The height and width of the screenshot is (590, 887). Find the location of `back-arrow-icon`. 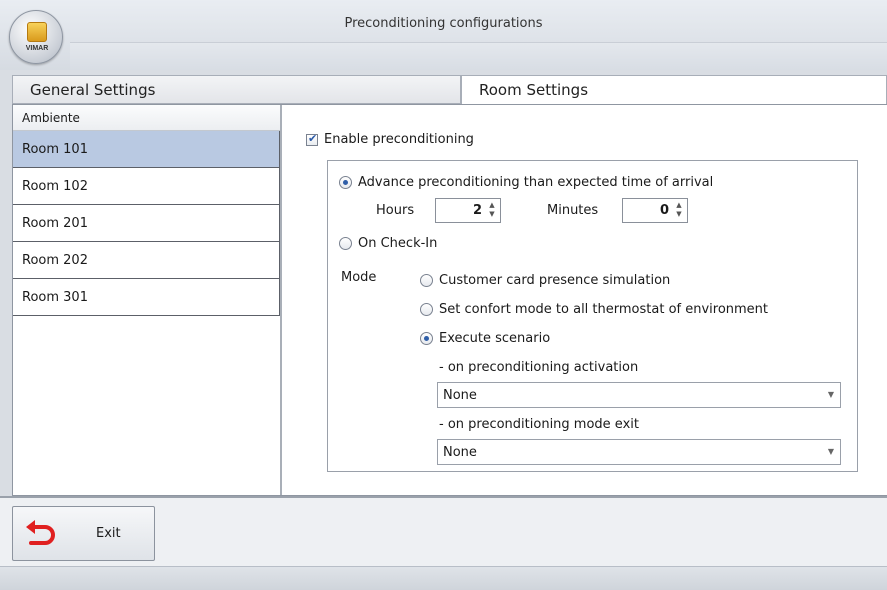

back-arrow-icon is located at coordinates (40, 532).